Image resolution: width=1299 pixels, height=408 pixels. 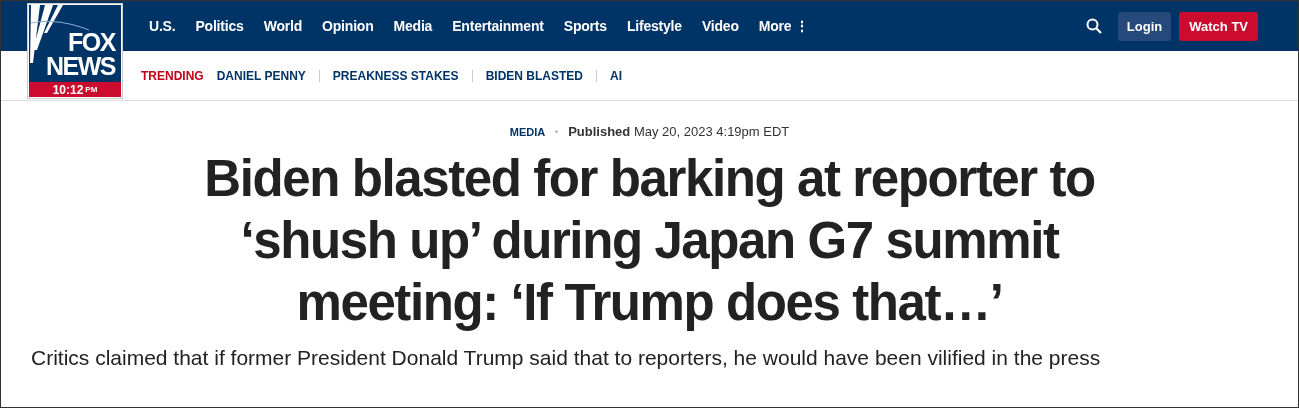 I want to click on separator-dot, so click(x=557, y=131).